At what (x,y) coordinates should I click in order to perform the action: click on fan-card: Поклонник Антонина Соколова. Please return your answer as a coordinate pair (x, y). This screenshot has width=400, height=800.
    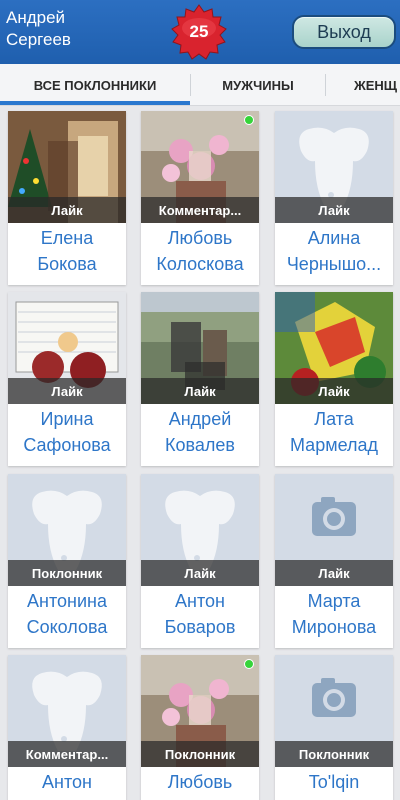
    Looking at the image, I should click on (67, 561).